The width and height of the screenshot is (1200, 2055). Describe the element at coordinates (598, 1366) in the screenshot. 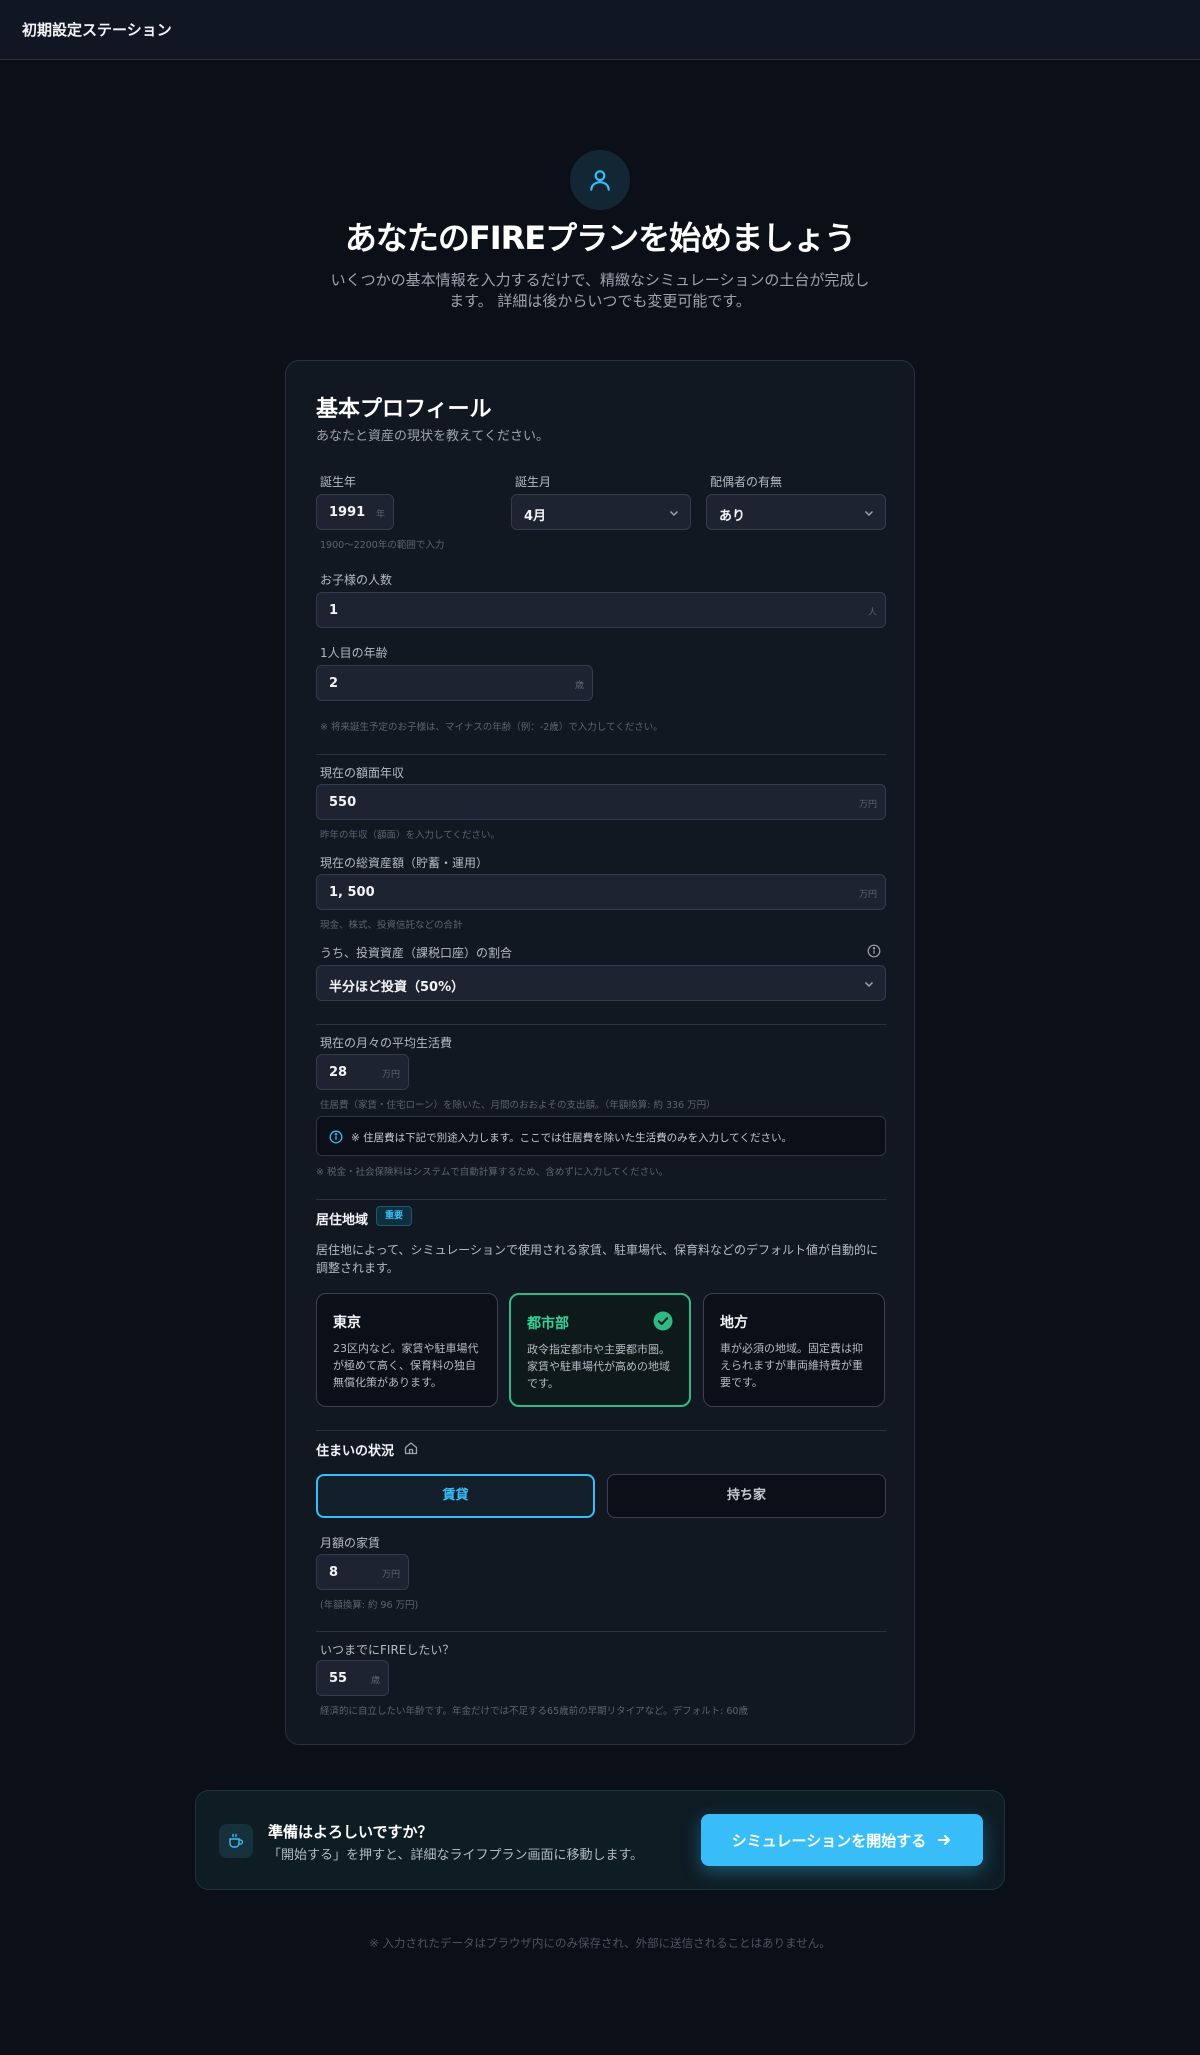

I see `region-option-desc: 政令指定都市や主要都市圏。家賃や駐車場代が高めの地域です。` at that location.